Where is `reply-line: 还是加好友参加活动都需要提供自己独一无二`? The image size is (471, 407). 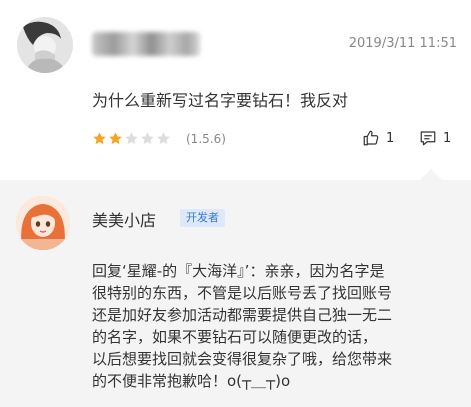 reply-line: 还是加好友参加活动都需要提供自己独一无二 is located at coordinates (242, 315).